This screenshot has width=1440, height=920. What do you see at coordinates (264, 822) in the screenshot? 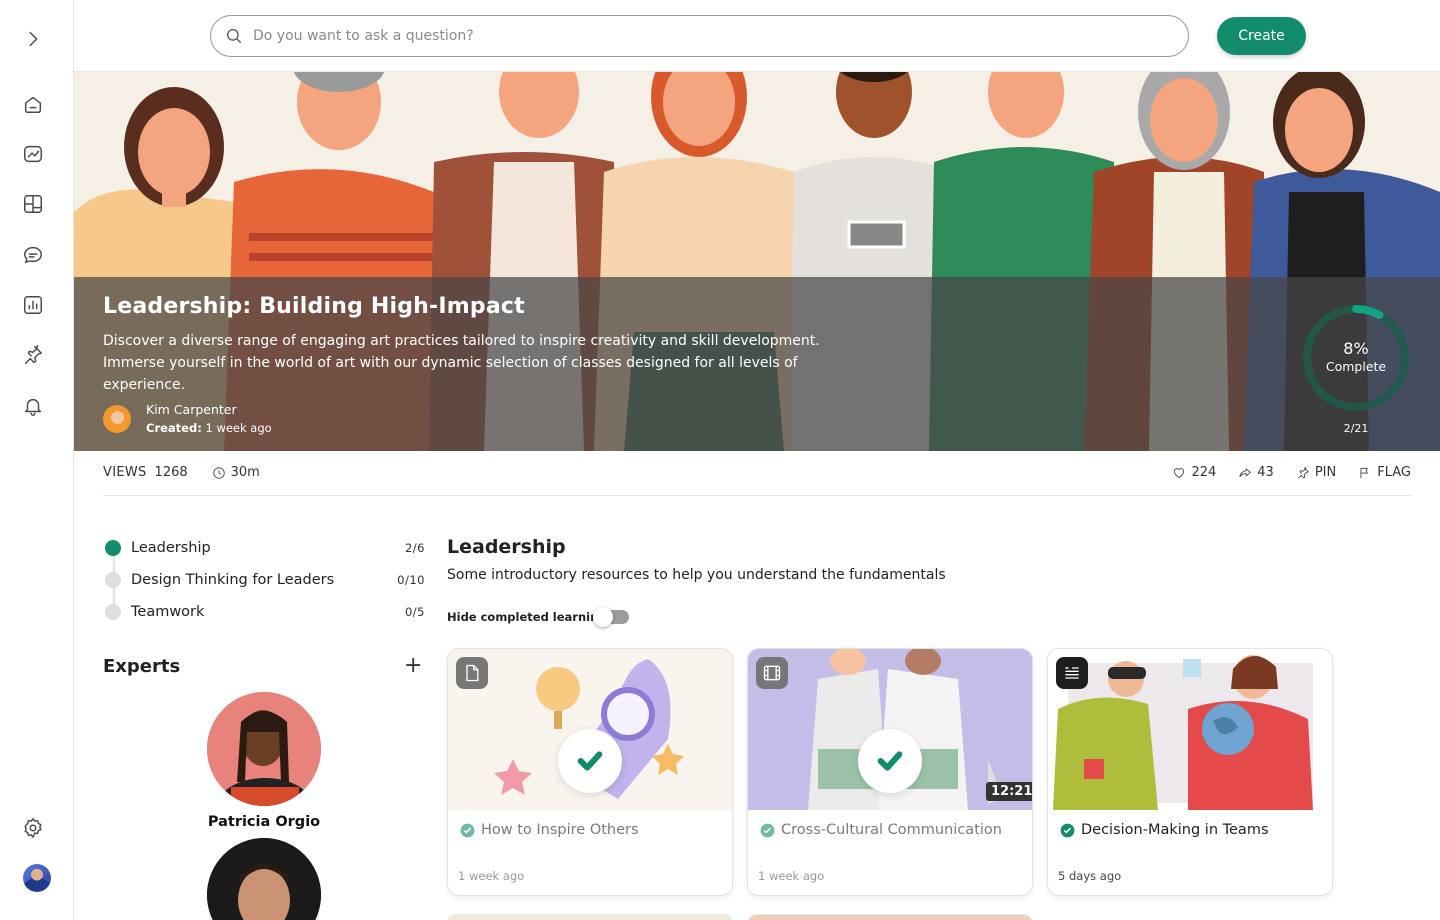
I see `expert-name: Patricia Orgio` at bounding box center [264, 822].